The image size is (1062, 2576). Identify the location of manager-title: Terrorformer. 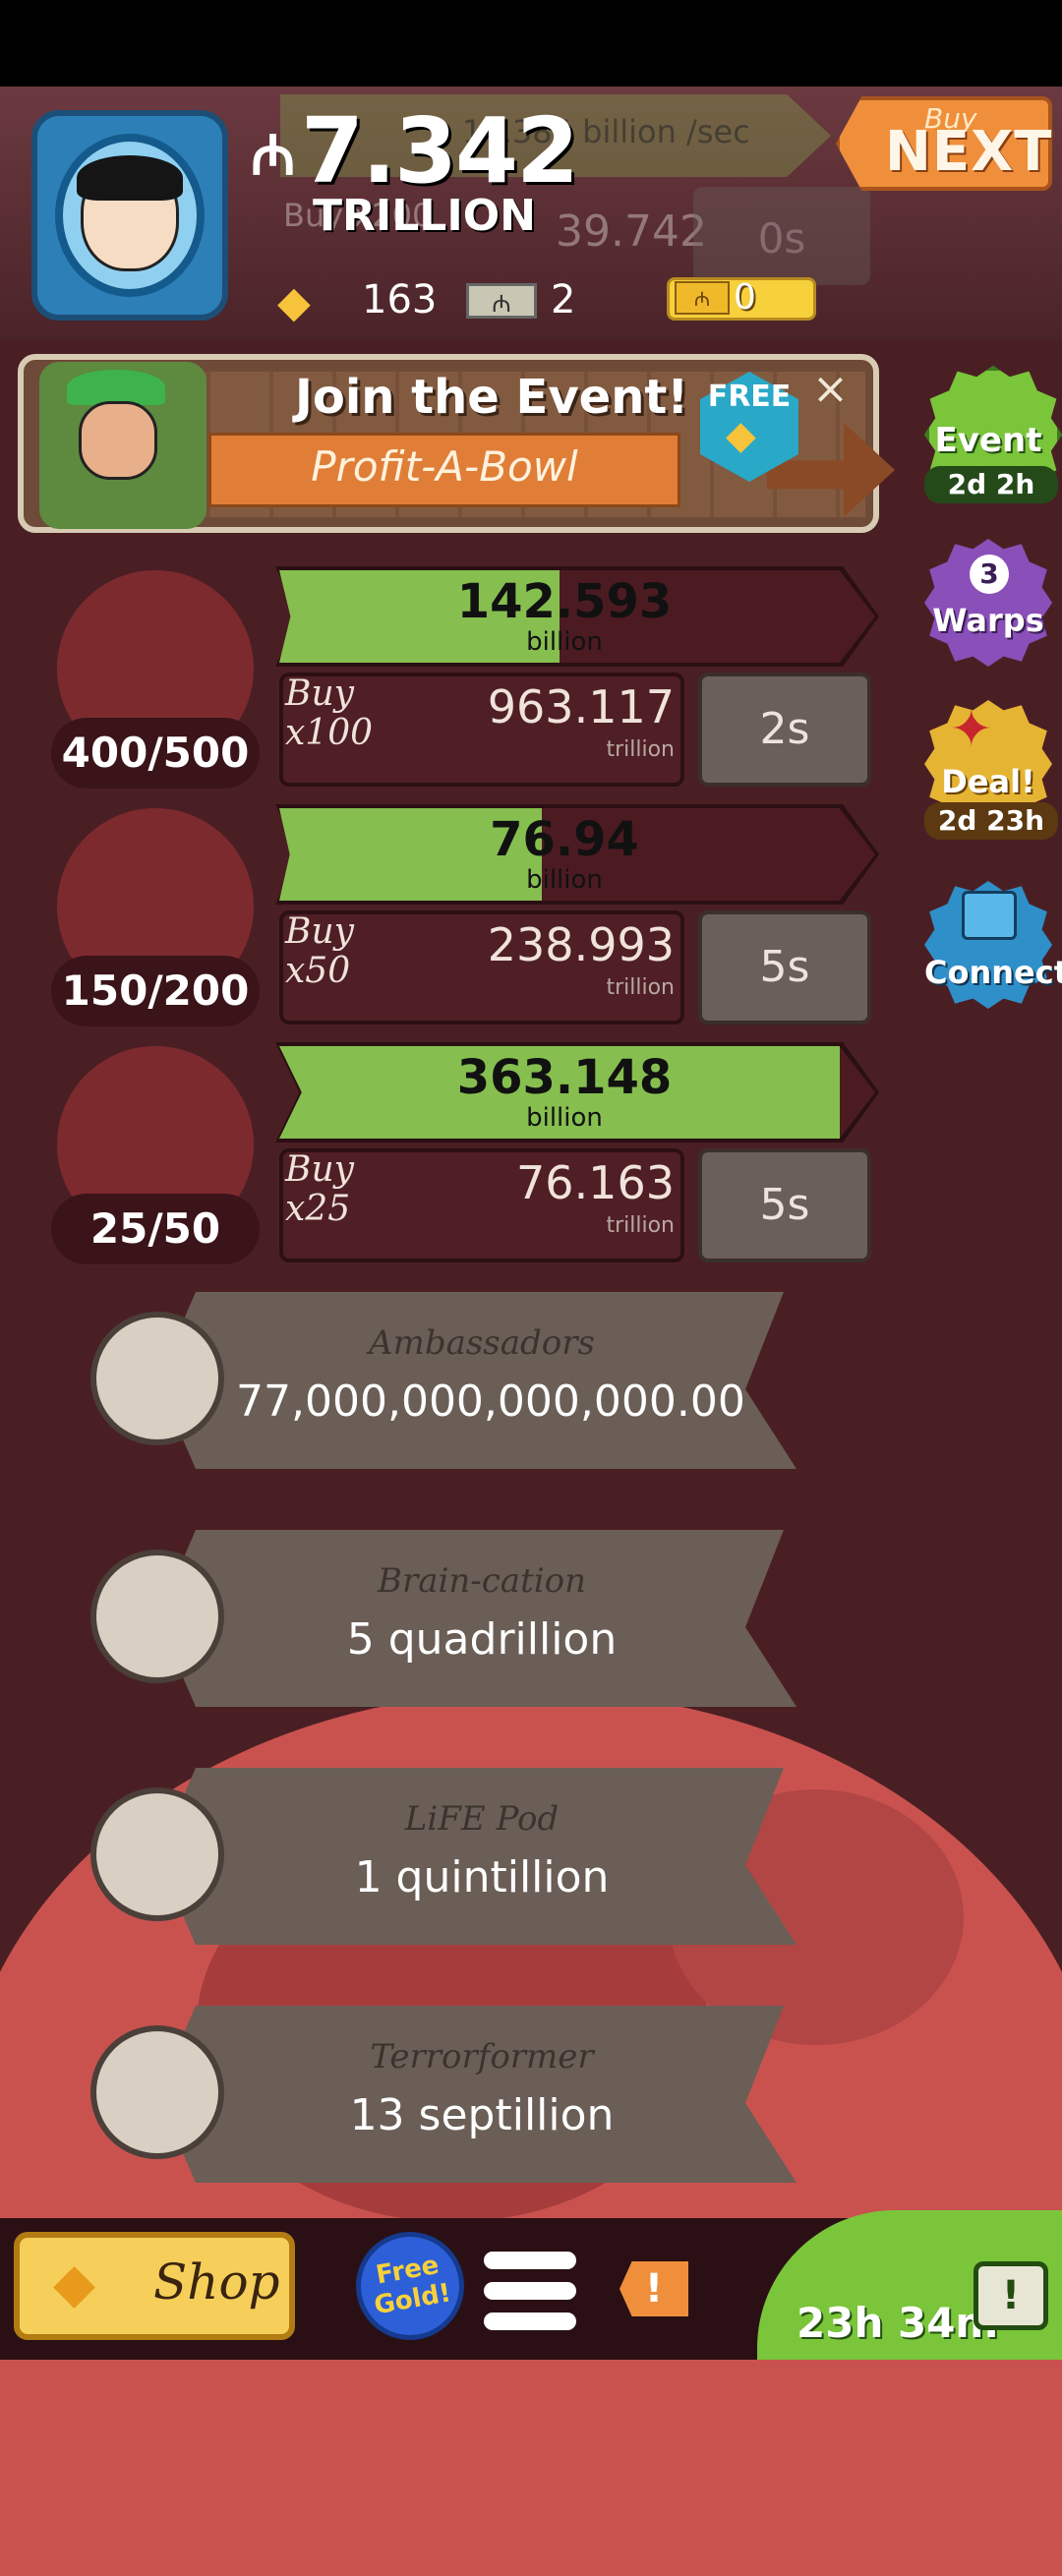
(482, 2057).